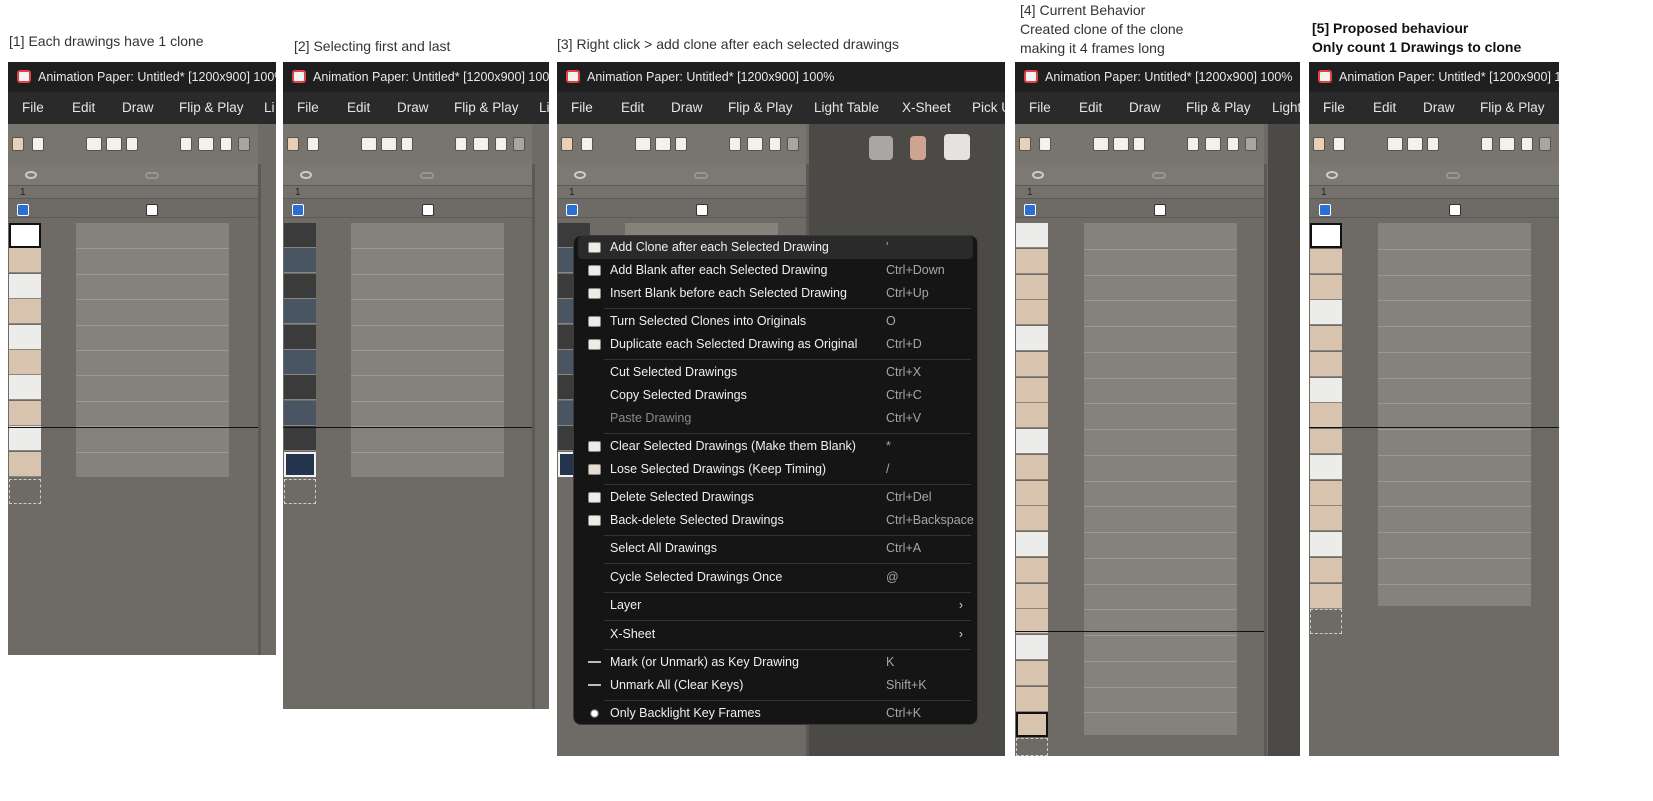 Image resolution: width=1653 pixels, height=801 pixels. What do you see at coordinates (775, 372) in the screenshot?
I see `ctx-cut: Cut Selected Drawings Ctrl+X` at bounding box center [775, 372].